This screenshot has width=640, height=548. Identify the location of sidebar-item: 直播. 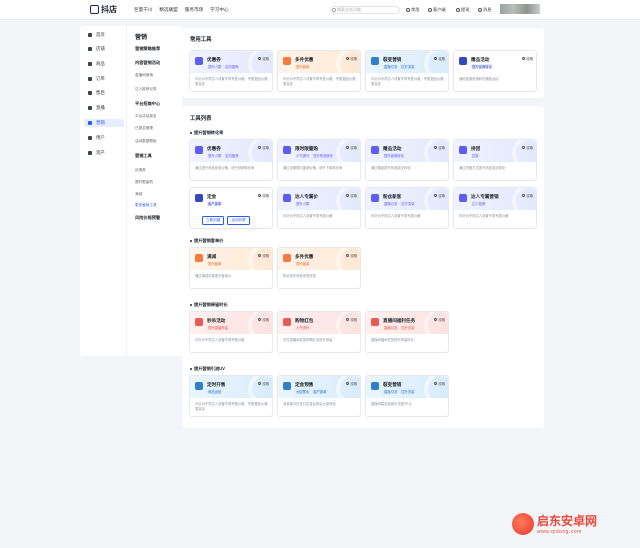
(104, 108).